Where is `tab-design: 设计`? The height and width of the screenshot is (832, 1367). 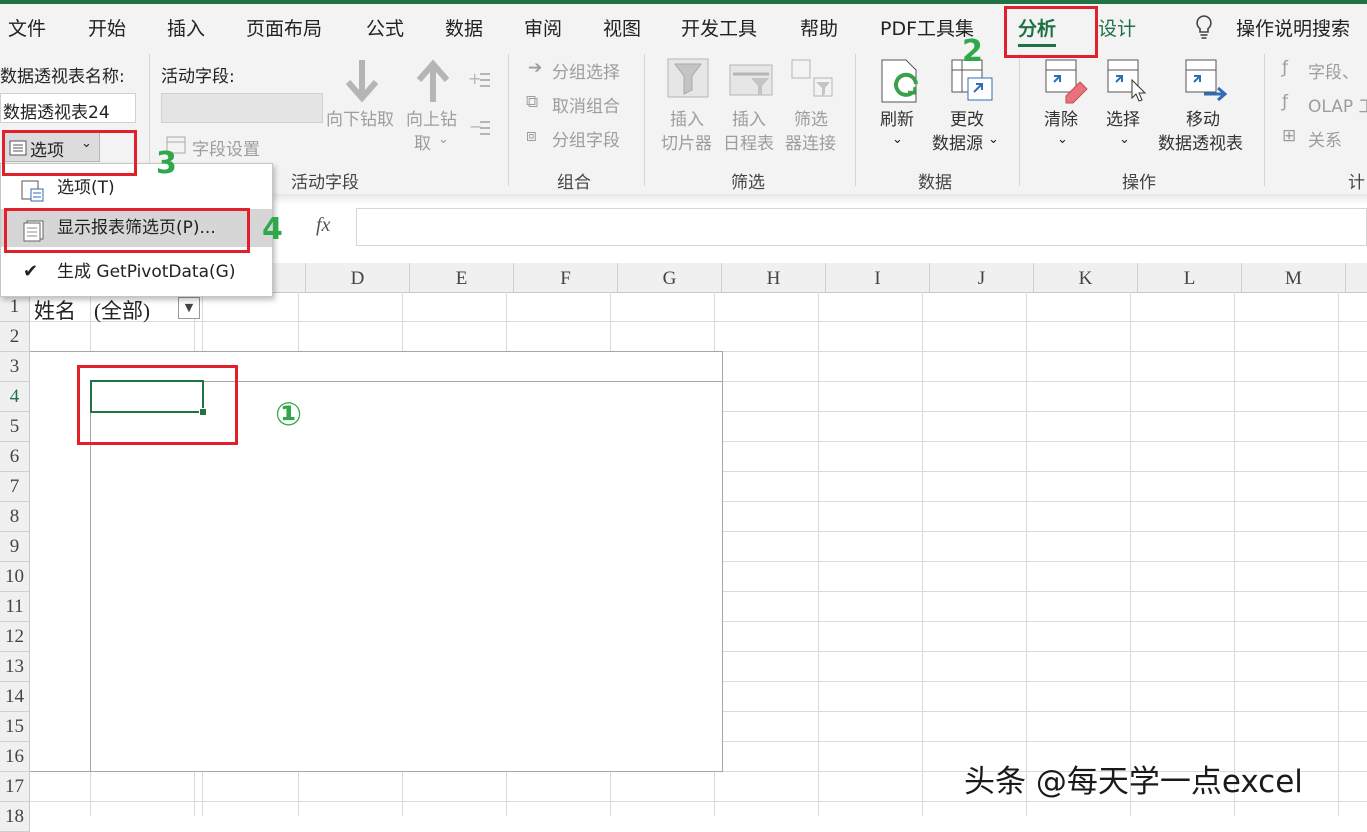
tab-design: 设计 is located at coordinates (1117, 27).